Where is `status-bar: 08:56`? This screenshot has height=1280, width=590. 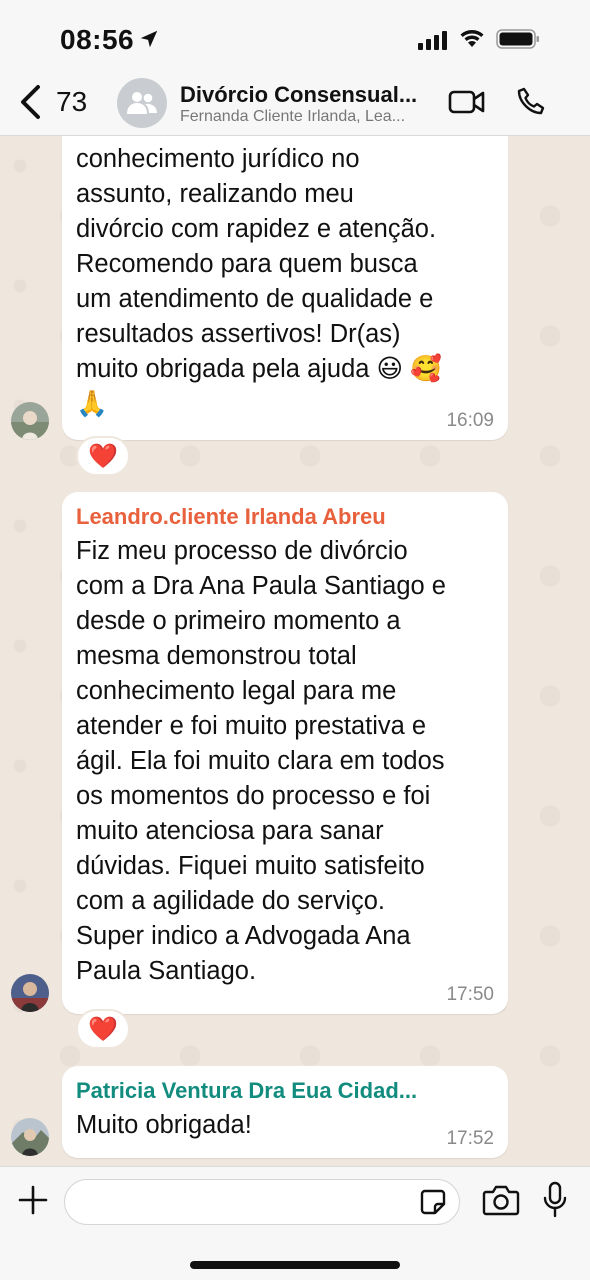 status-bar: 08:56 is located at coordinates (295, 35).